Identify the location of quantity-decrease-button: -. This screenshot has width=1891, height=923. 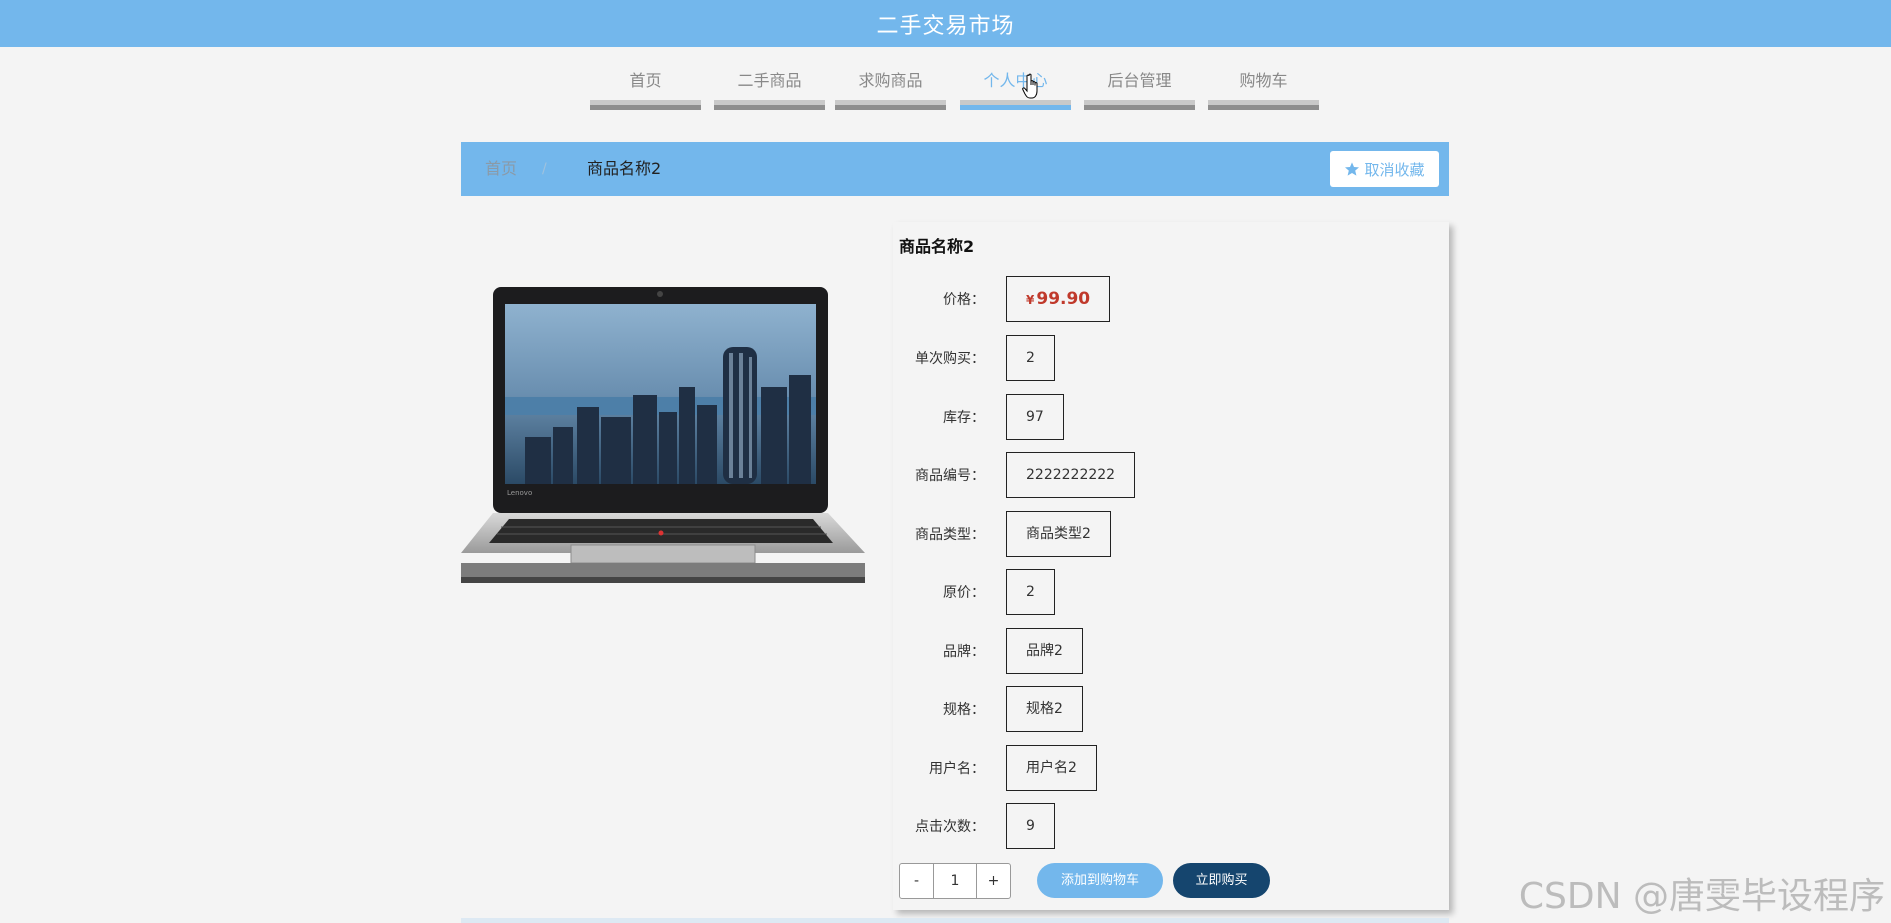
(916, 881).